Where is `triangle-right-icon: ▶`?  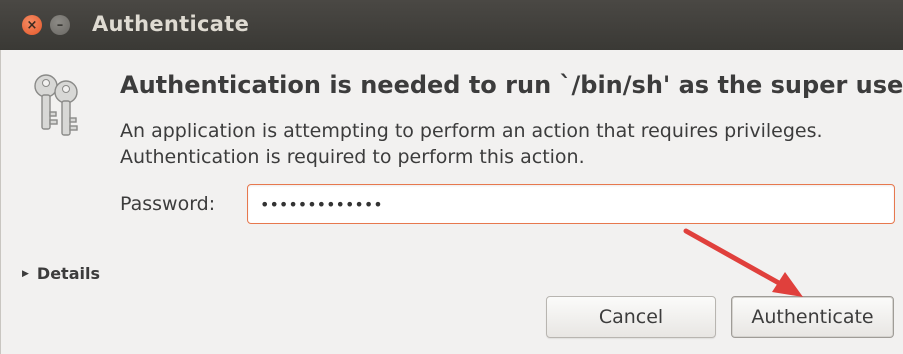 triangle-right-icon: ▶ is located at coordinates (25, 273).